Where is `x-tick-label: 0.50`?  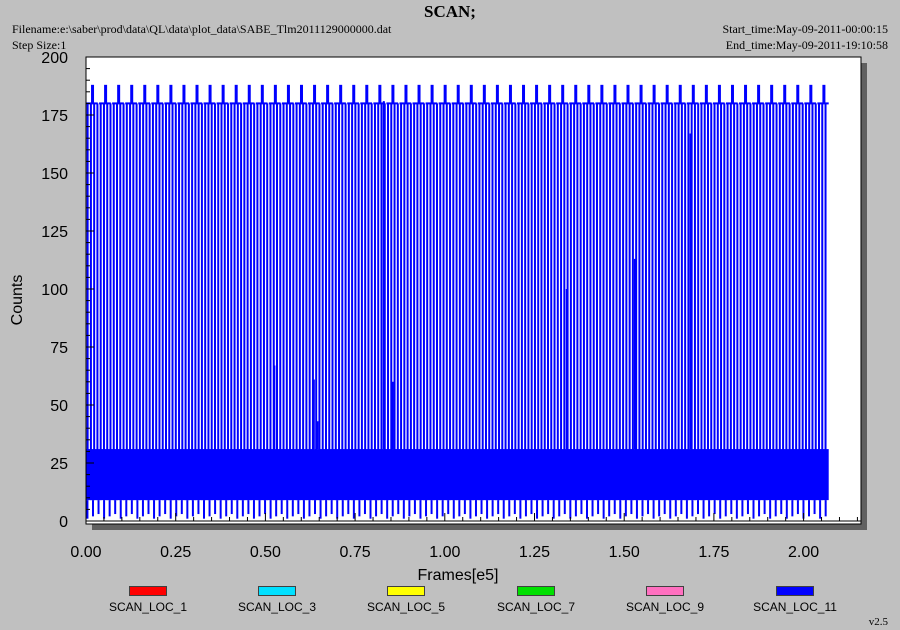 x-tick-label: 0.50 is located at coordinates (265, 552).